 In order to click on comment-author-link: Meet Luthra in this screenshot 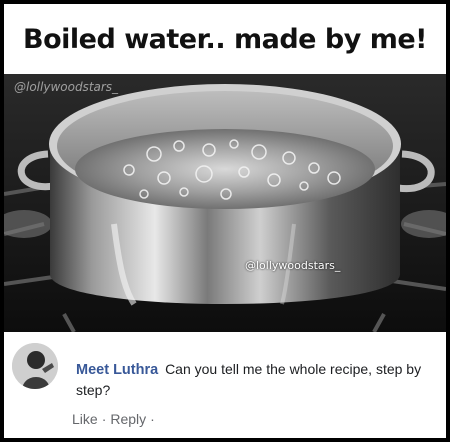, I will do `click(117, 370)`.